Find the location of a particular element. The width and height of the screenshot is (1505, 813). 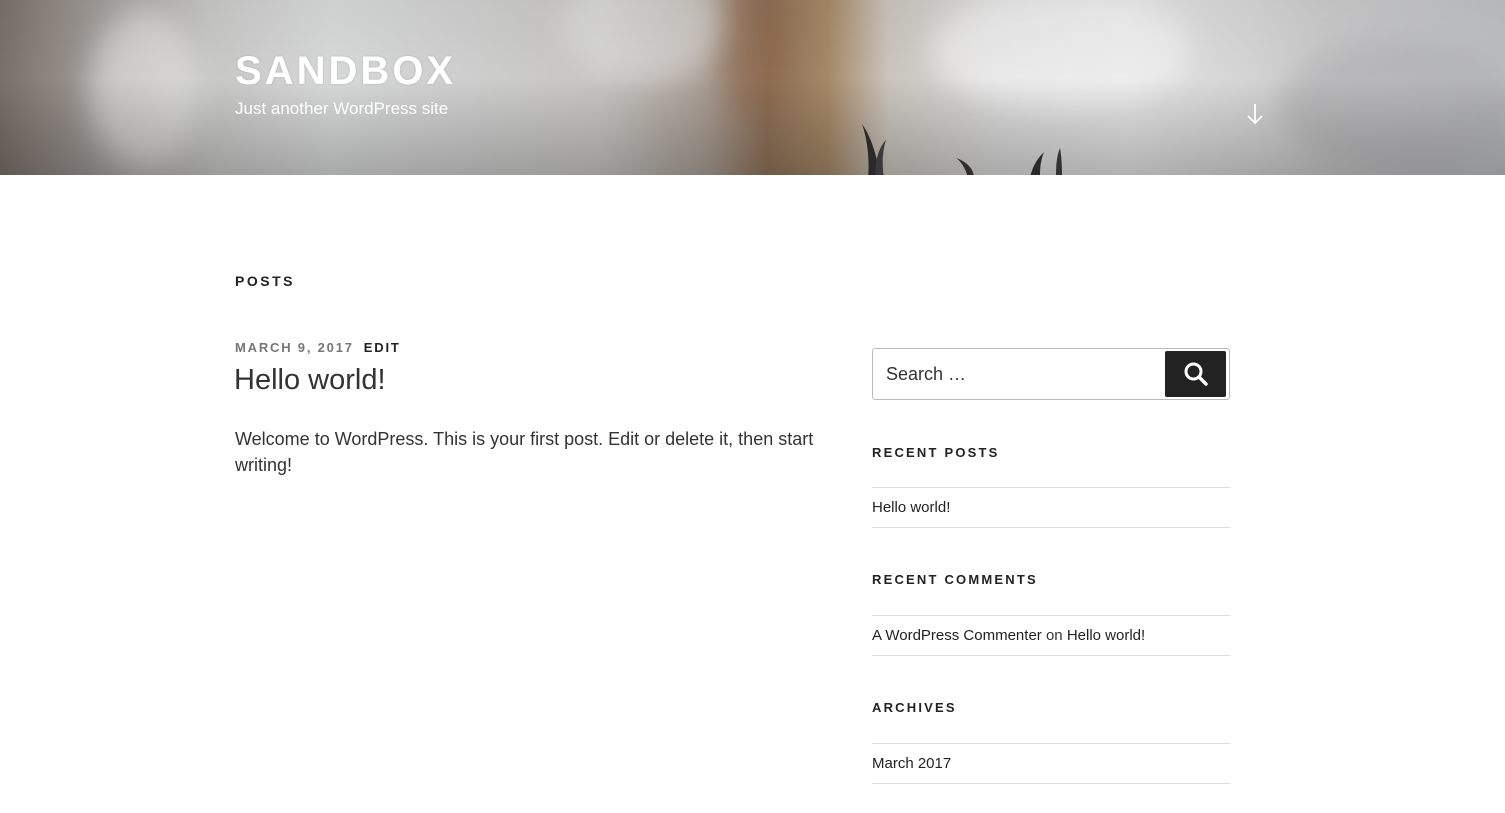

archives-list: March 2017 is located at coordinates (1051, 763).